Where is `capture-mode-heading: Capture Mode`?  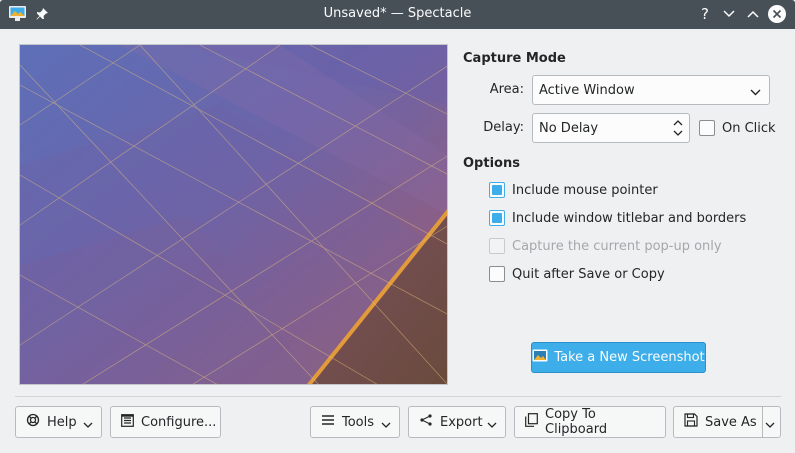 capture-mode-heading: Capture Mode is located at coordinates (514, 58).